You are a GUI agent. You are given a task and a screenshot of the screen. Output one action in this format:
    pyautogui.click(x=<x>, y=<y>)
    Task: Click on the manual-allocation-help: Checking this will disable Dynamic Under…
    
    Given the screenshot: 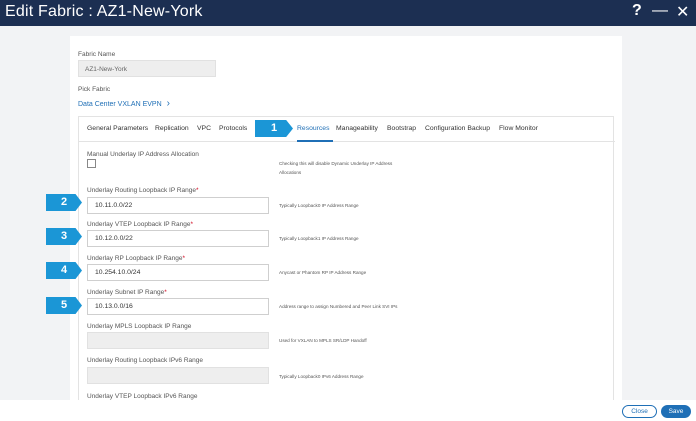 What is the action you would take?
    pyautogui.click(x=336, y=168)
    